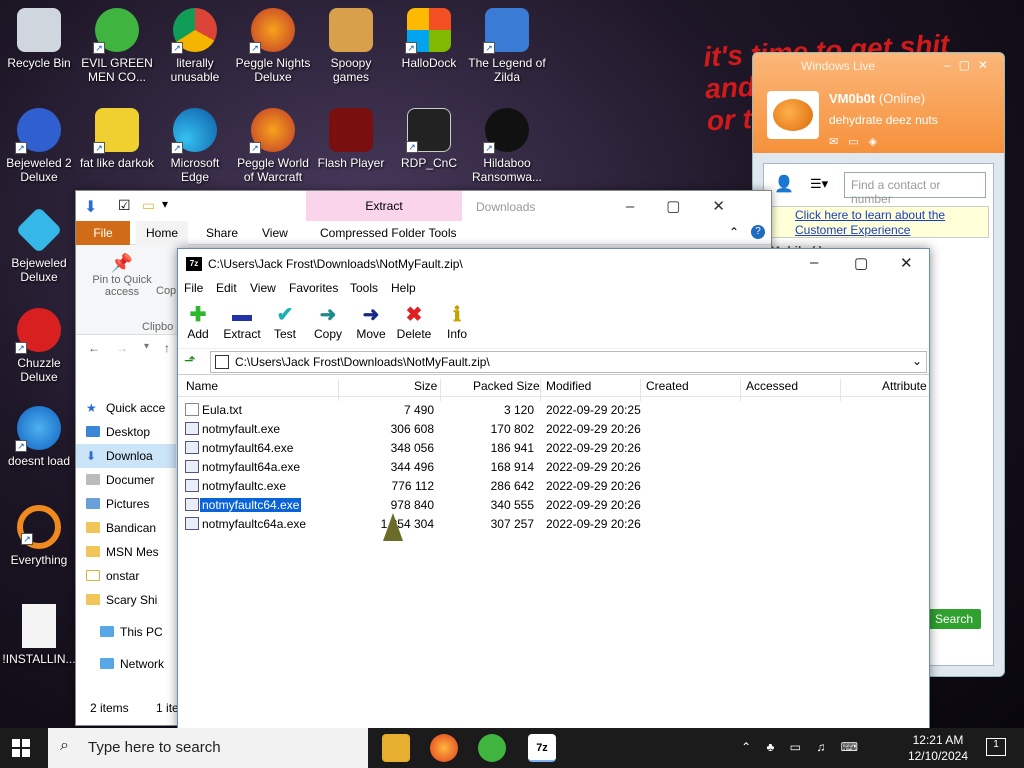 This screenshot has width=1024, height=768. I want to click on nav-documents: Documer, so click(126, 480).